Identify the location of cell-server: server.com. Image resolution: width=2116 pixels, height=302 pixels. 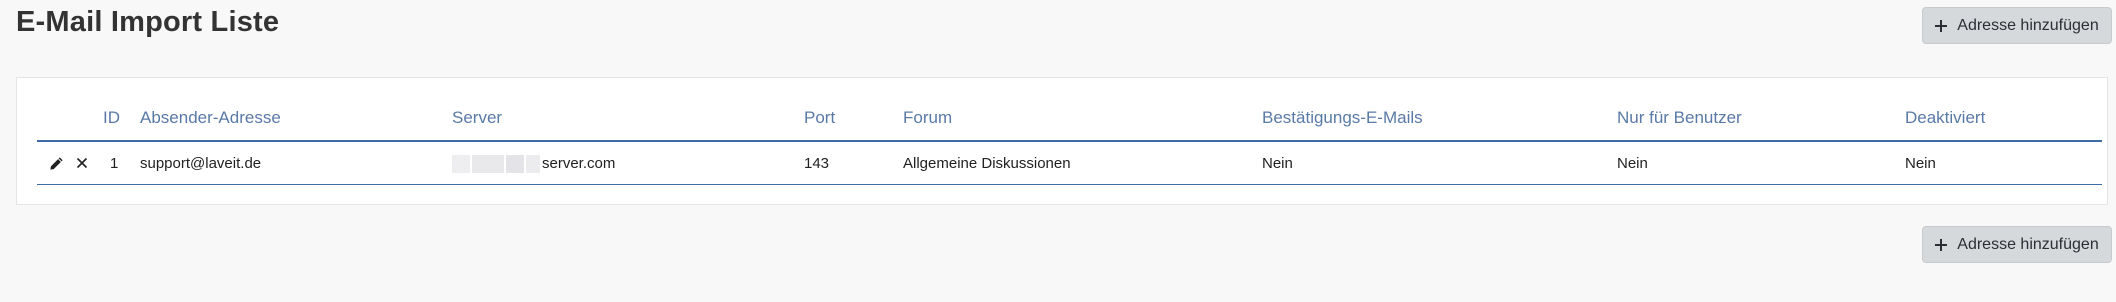
(534, 164).